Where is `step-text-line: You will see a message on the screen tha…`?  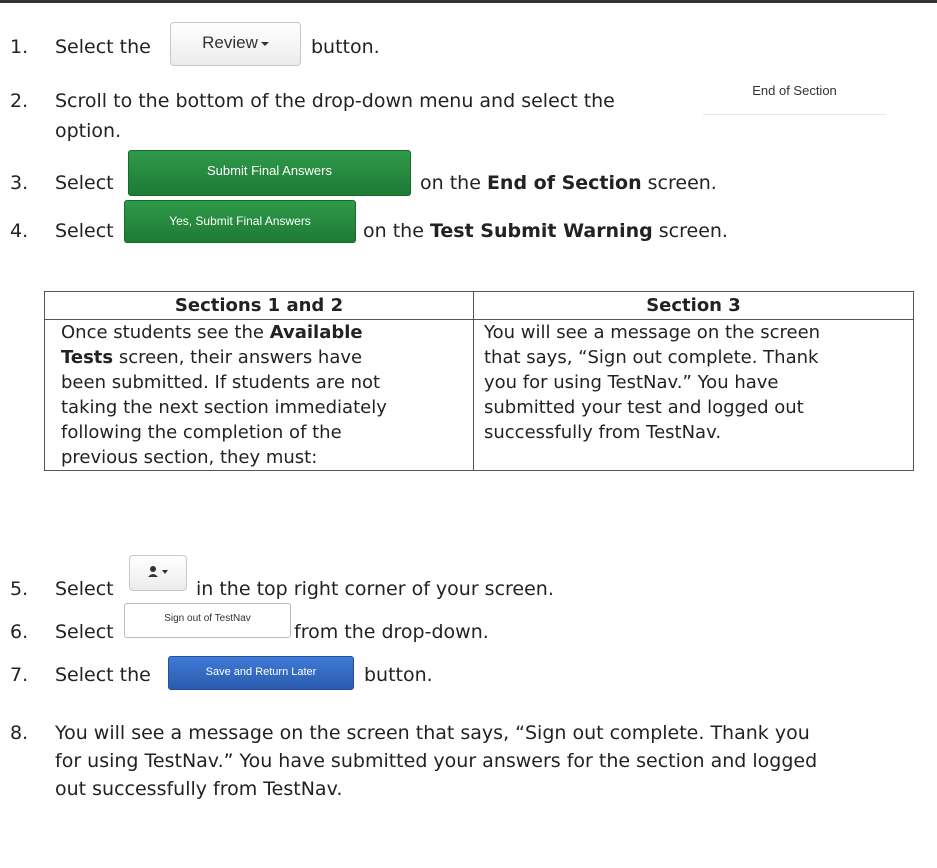
step-text-line: You will see a message on the screen tha… is located at coordinates (432, 733).